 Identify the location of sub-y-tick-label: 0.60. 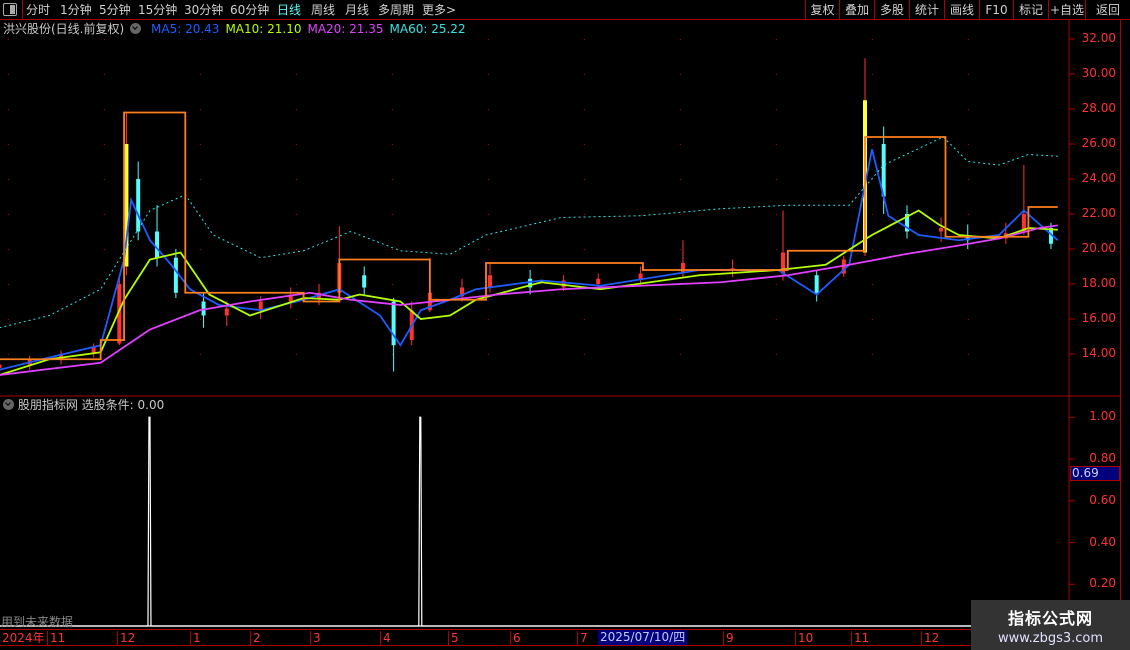
(1102, 499).